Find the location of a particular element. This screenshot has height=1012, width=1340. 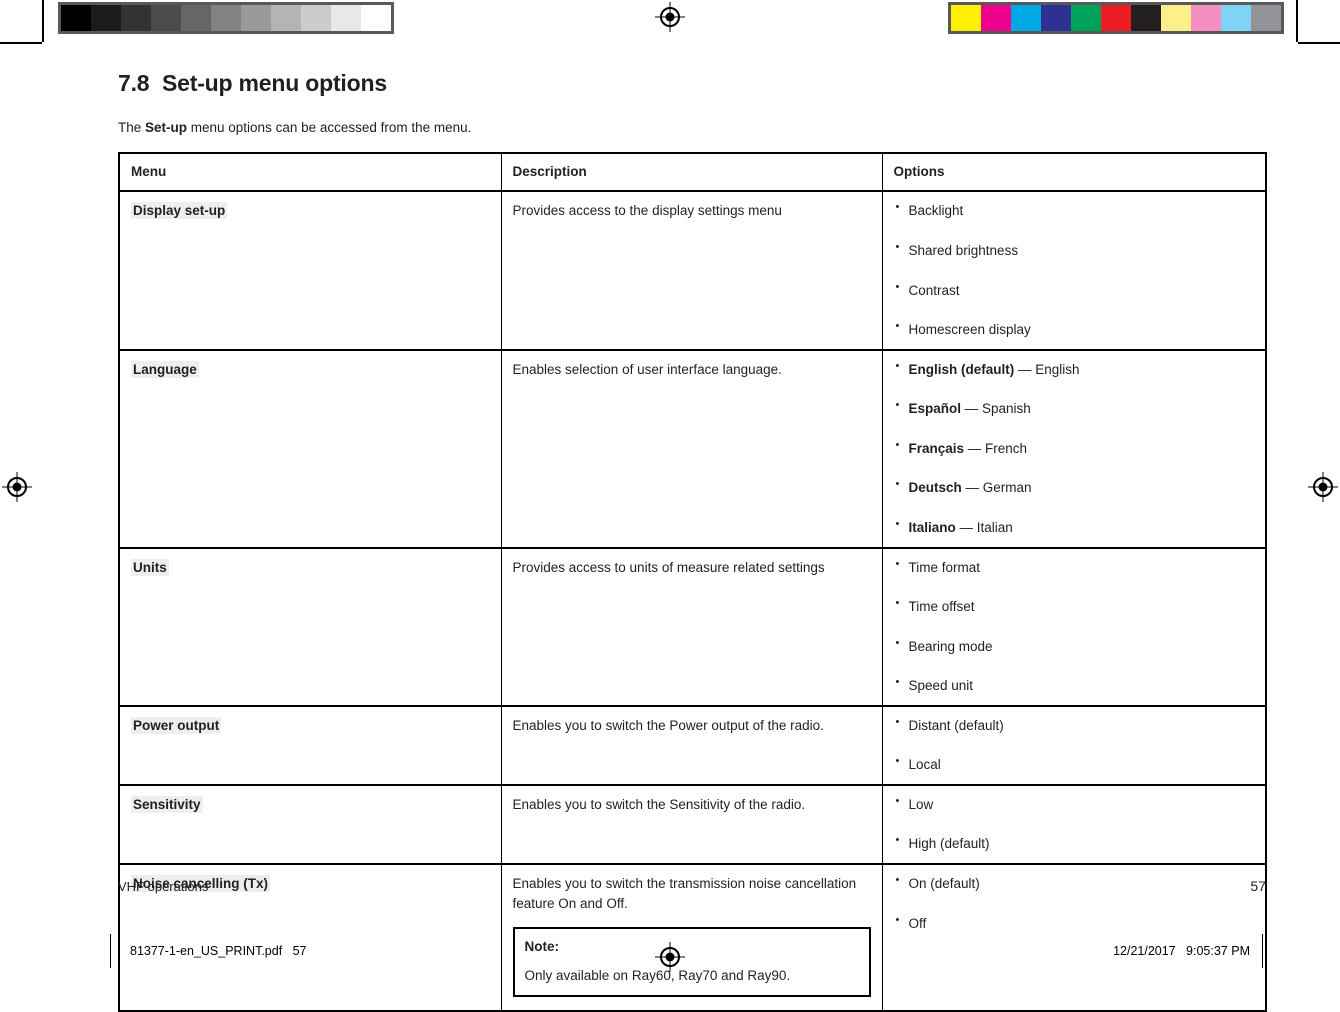

option-label: High (default) is located at coordinates (949, 844).